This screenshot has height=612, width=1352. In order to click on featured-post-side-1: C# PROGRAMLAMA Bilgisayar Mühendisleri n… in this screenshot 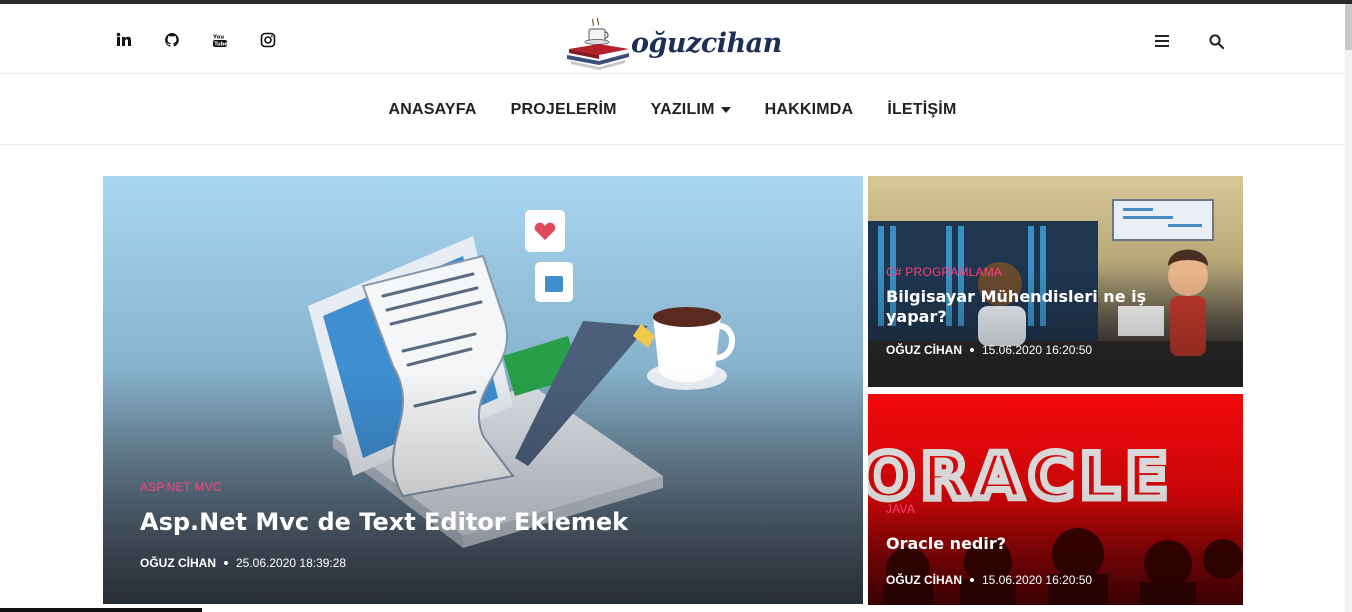, I will do `click(1055, 281)`.